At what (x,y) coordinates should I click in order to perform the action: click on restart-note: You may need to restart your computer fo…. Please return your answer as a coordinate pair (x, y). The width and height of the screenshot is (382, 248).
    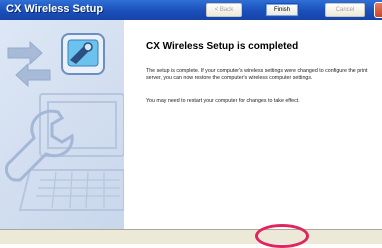
    Looking at the image, I should click on (223, 101).